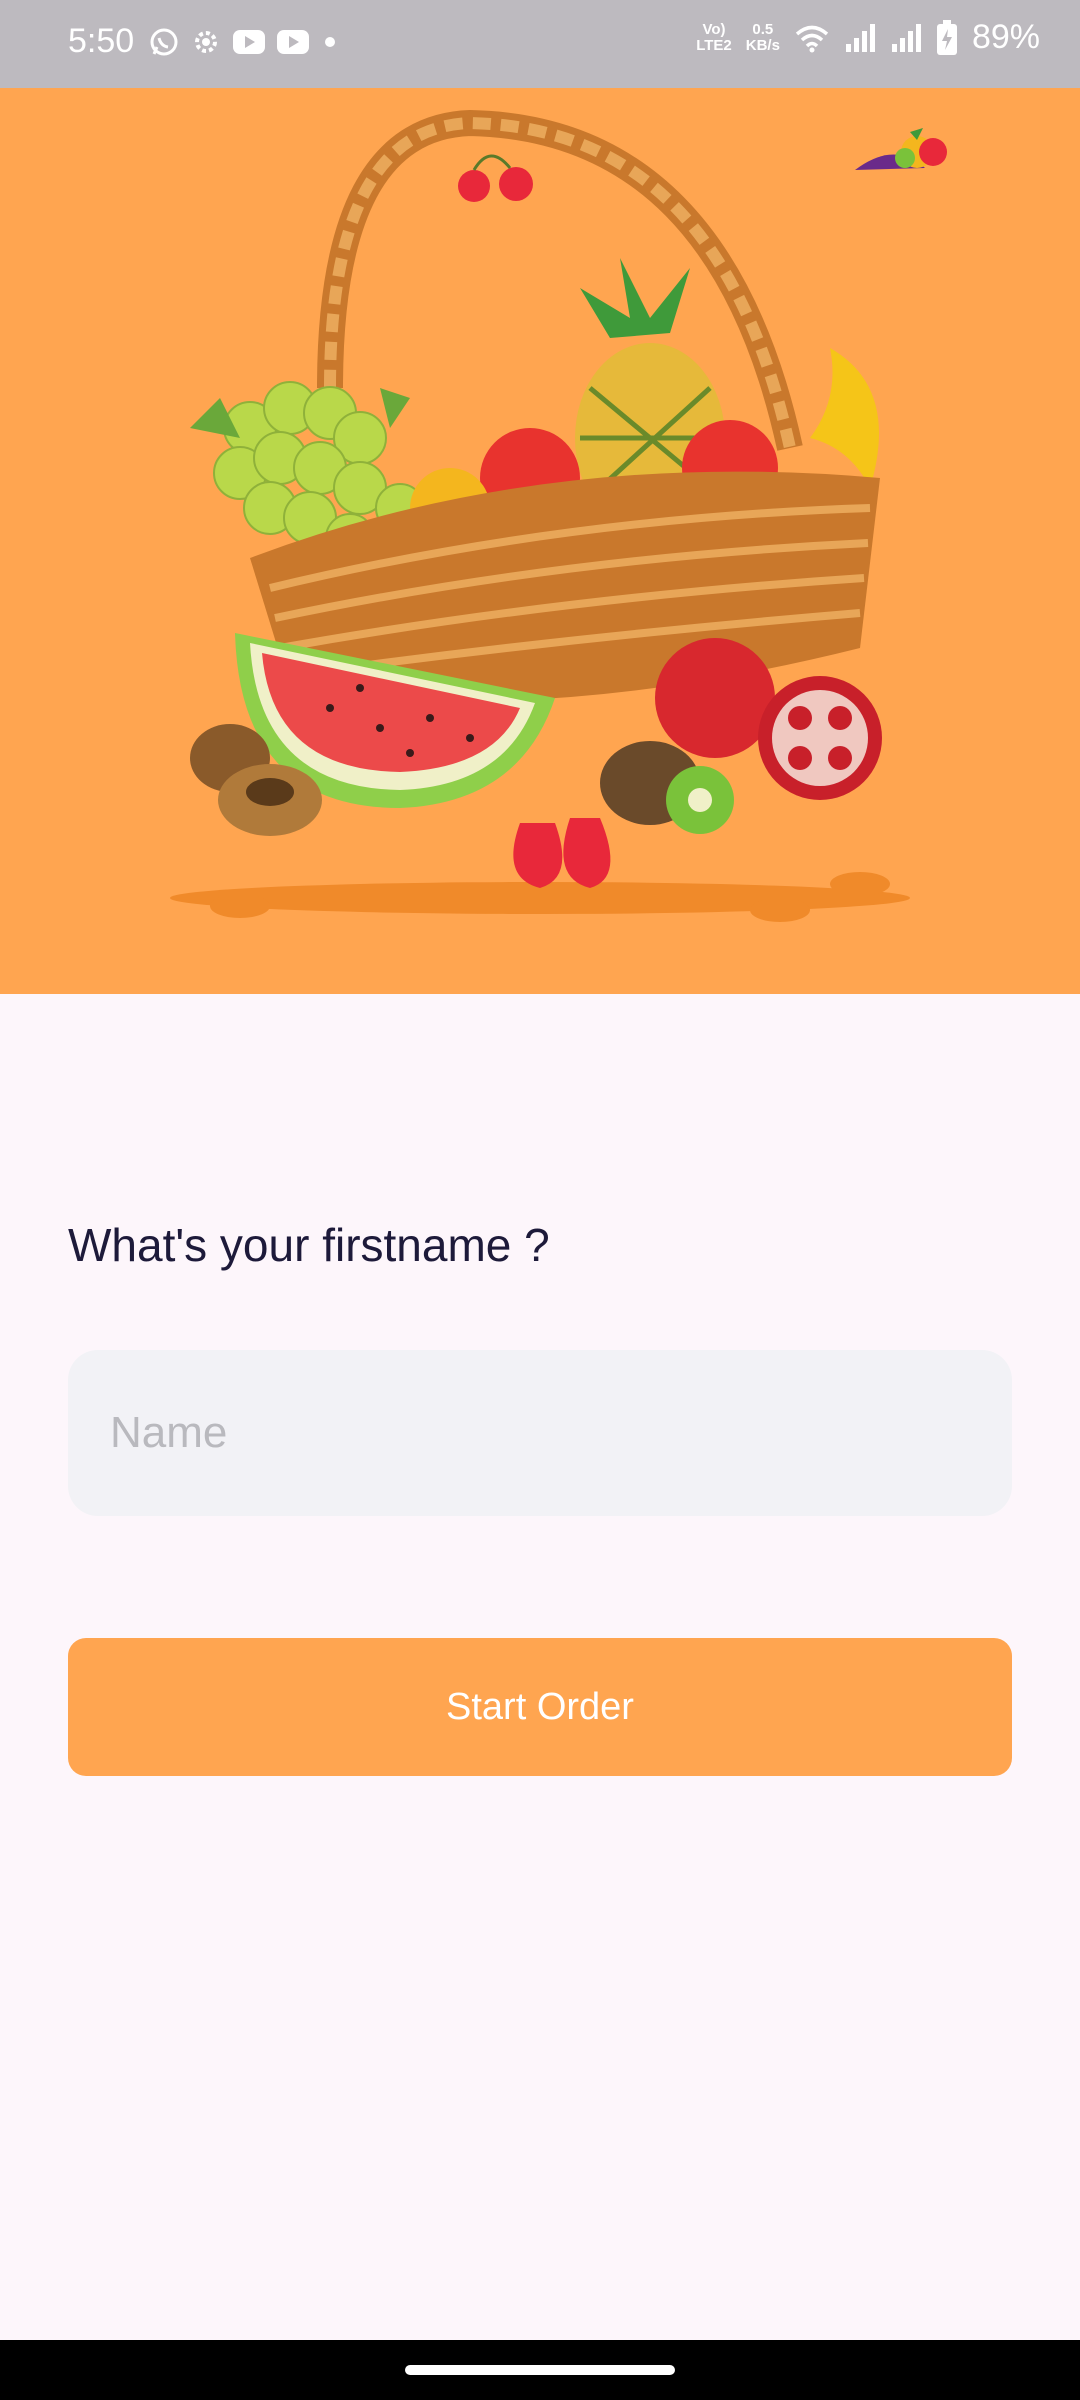  I want to click on navigation-bar, so click(540, 2370).